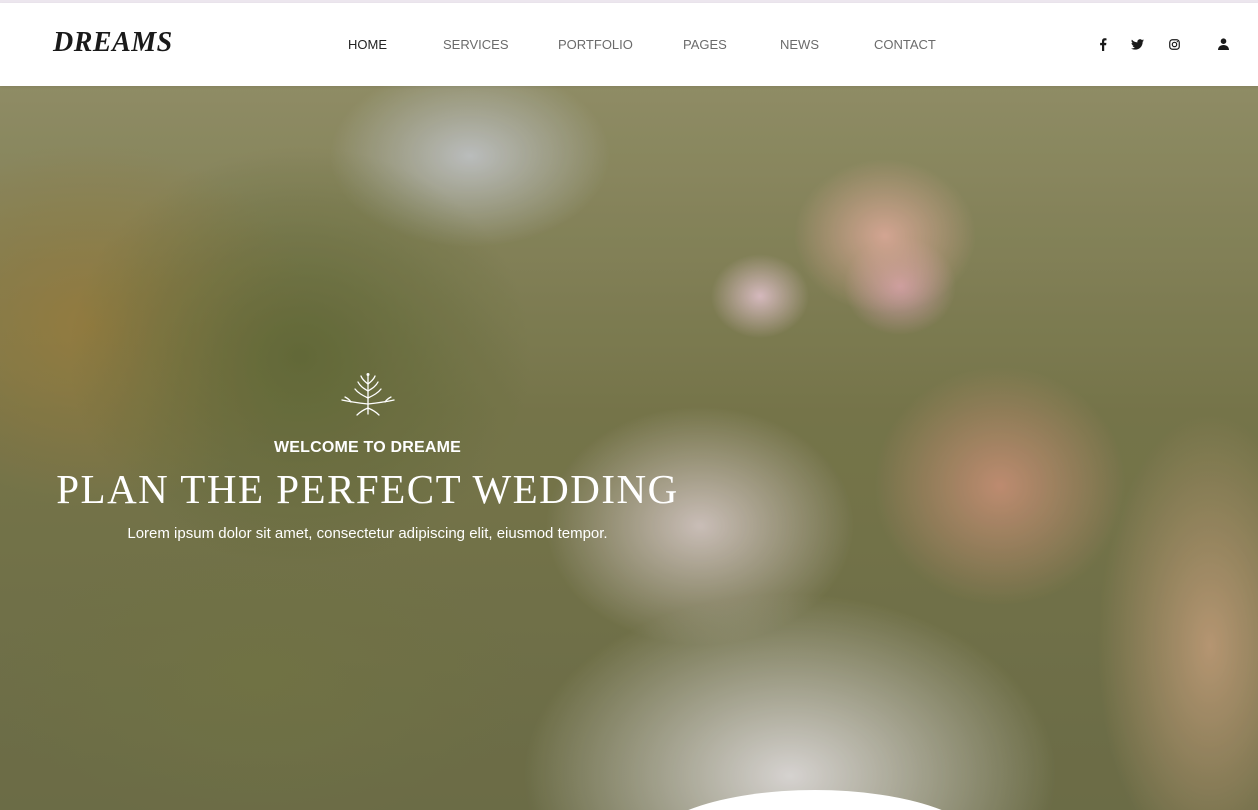 This screenshot has width=1258, height=810. I want to click on hero-title: PLAN THE PERFECT WEDDING, so click(367, 489).